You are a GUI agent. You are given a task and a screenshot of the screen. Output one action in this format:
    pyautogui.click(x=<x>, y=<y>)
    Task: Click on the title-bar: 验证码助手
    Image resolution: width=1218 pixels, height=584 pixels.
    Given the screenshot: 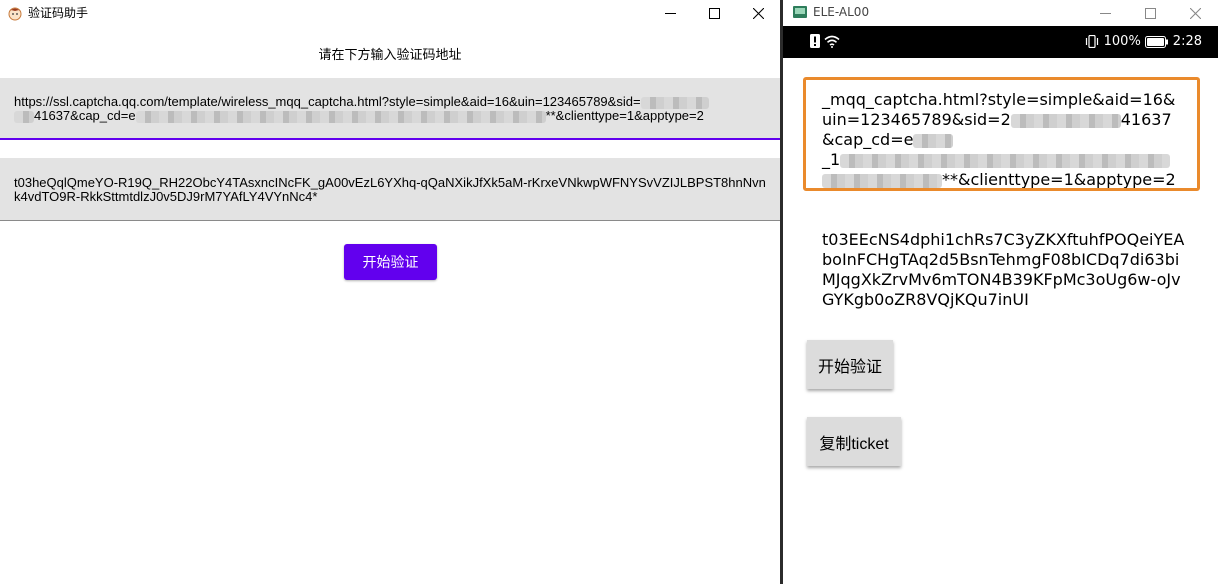 What is the action you would take?
    pyautogui.click(x=390, y=13)
    